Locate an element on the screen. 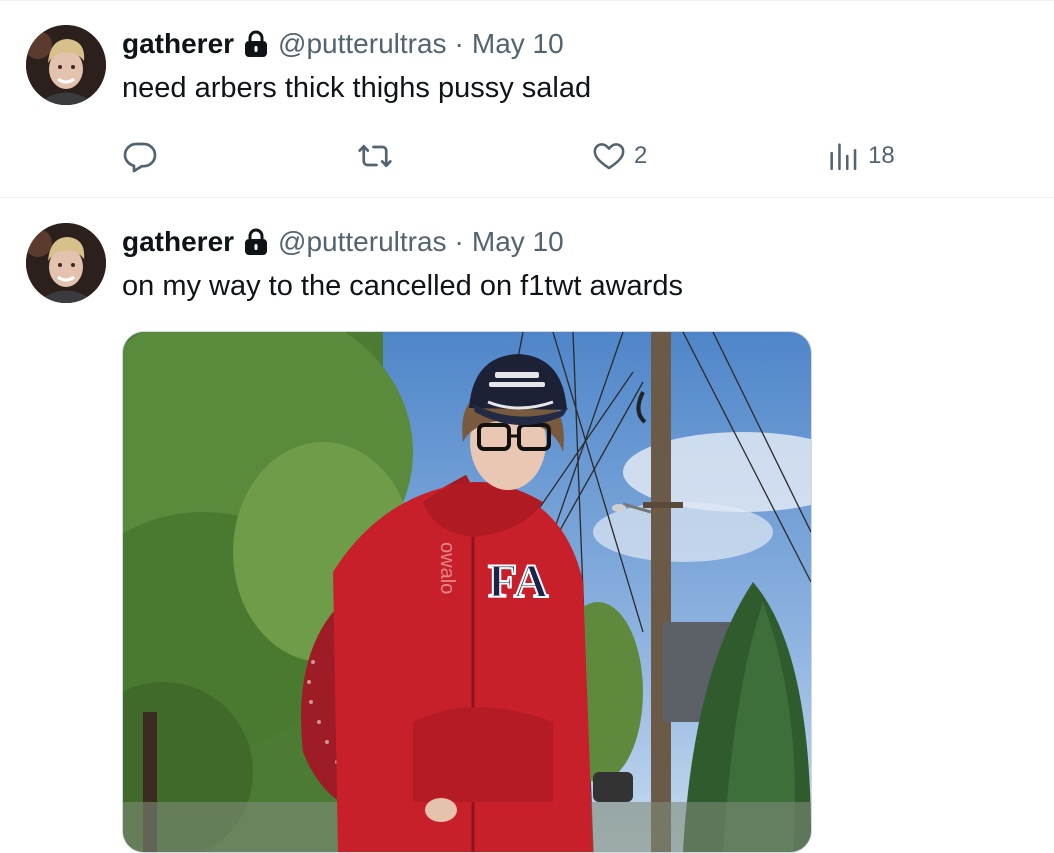  views-button: 18 is located at coordinates (860, 156).